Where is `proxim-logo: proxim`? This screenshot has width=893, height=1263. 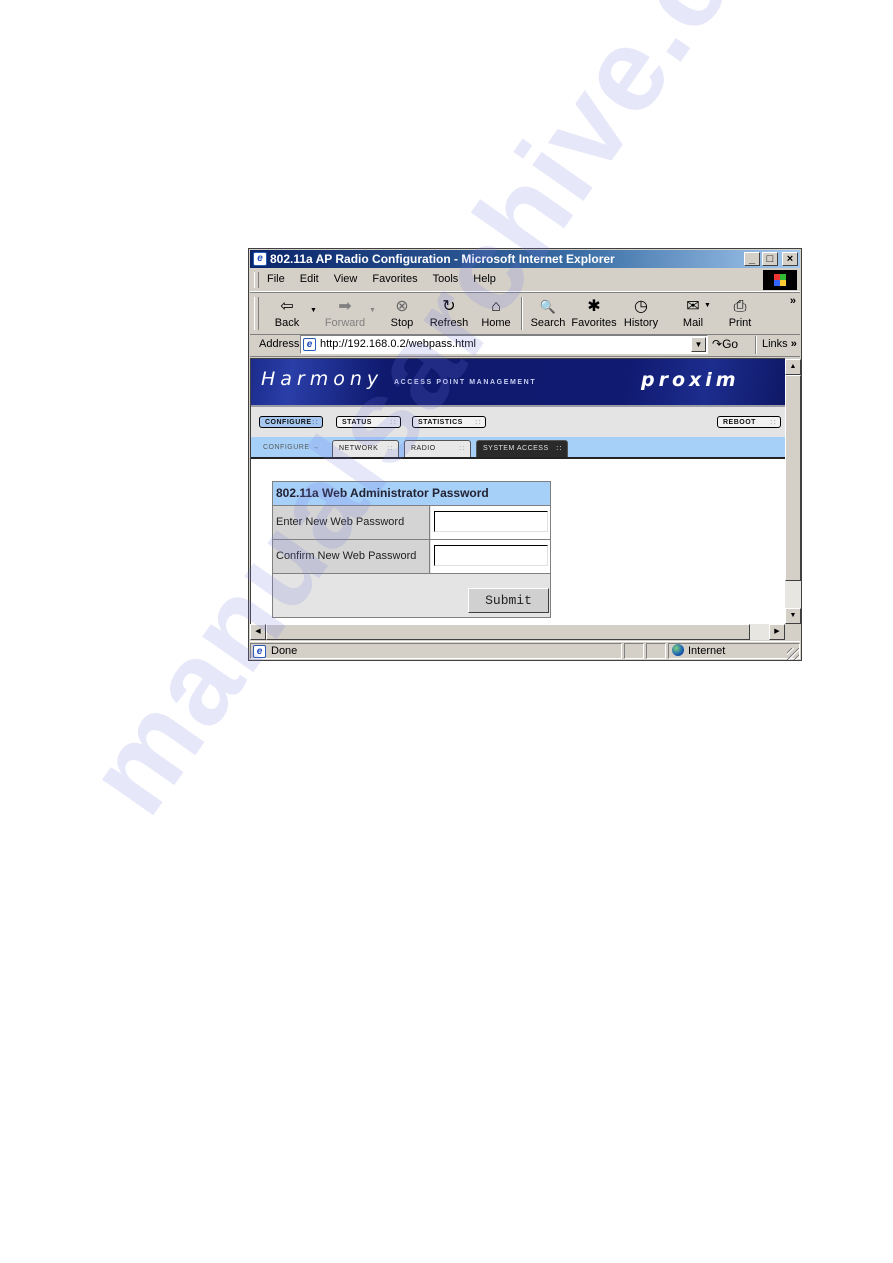
proxim-logo: proxim is located at coordinates (690, 380).